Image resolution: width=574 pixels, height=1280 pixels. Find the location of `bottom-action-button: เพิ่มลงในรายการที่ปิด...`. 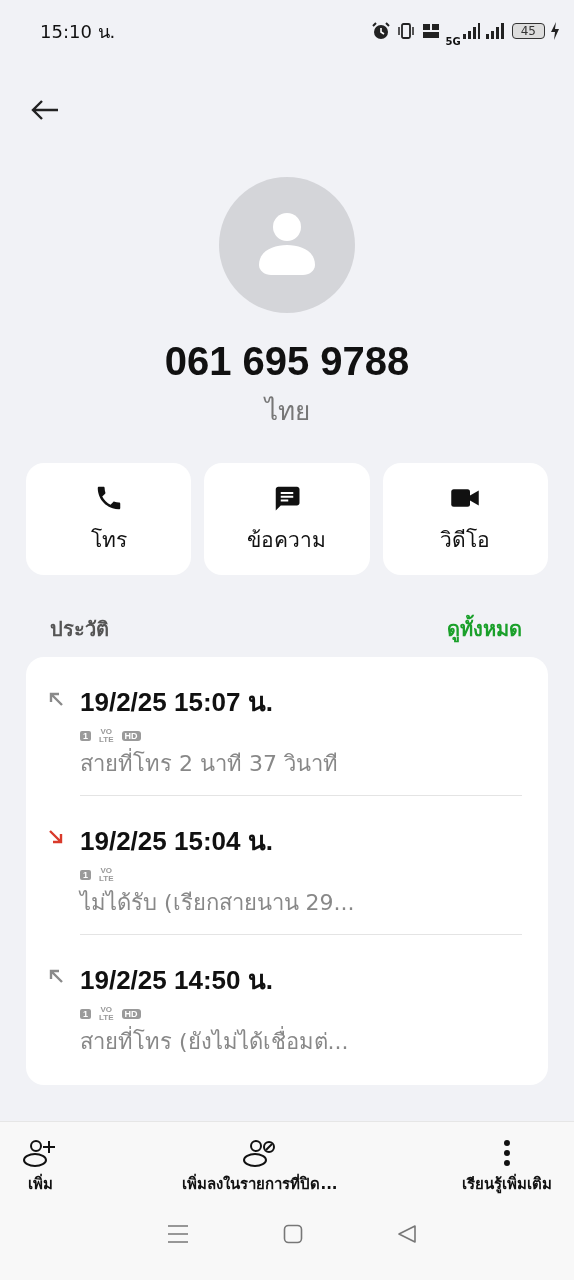

bottom-action-button: เพิ่มลงในรายการที่ปิด... is located at coordinates (260, 1167).